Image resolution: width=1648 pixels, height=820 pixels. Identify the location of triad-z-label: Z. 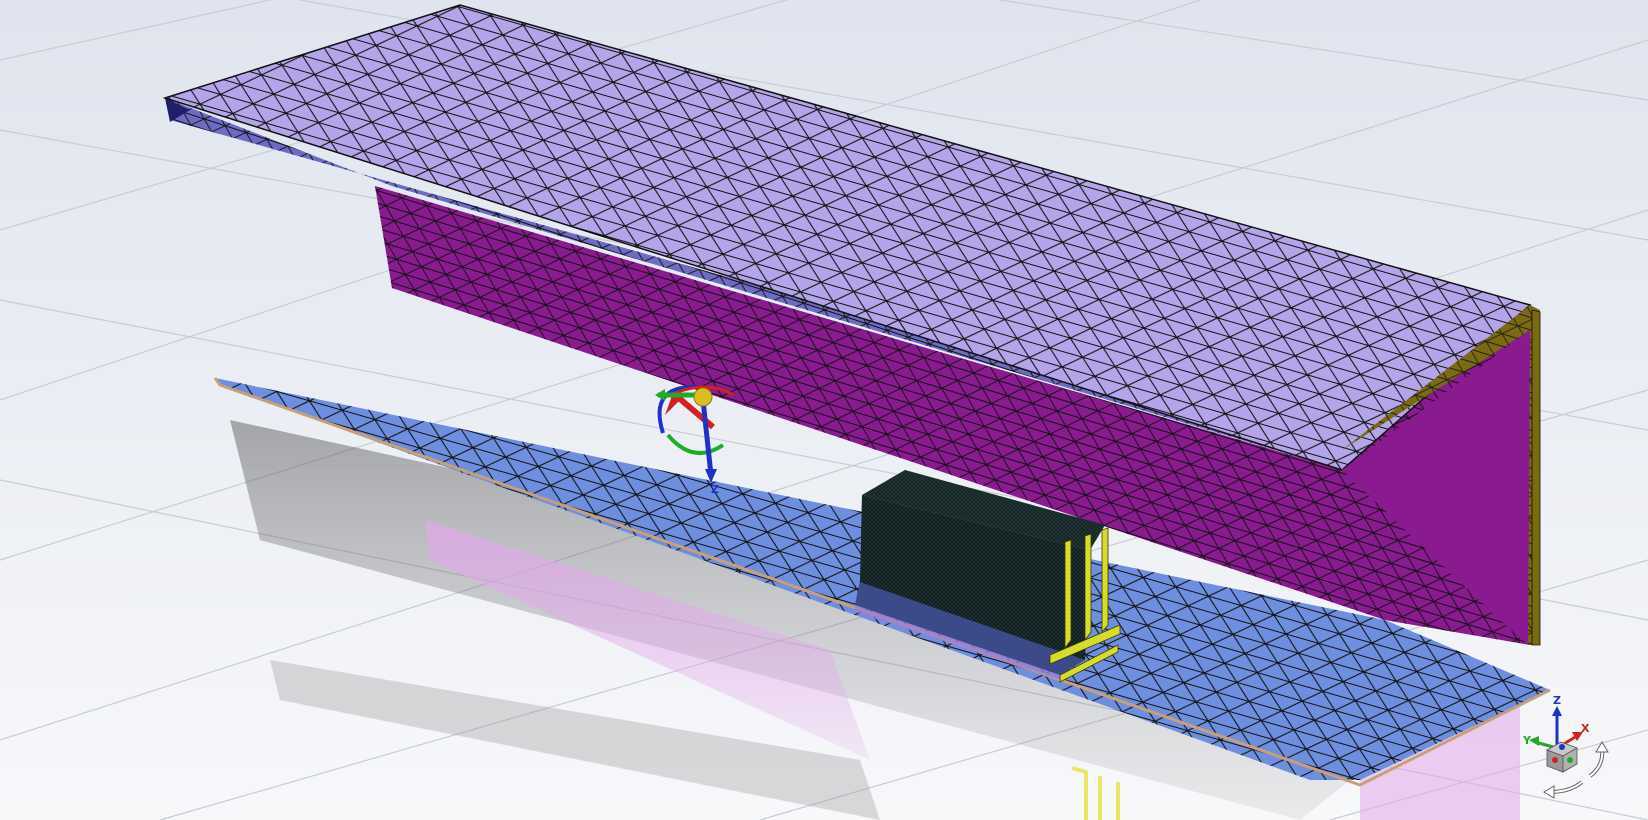
(1557, 700).